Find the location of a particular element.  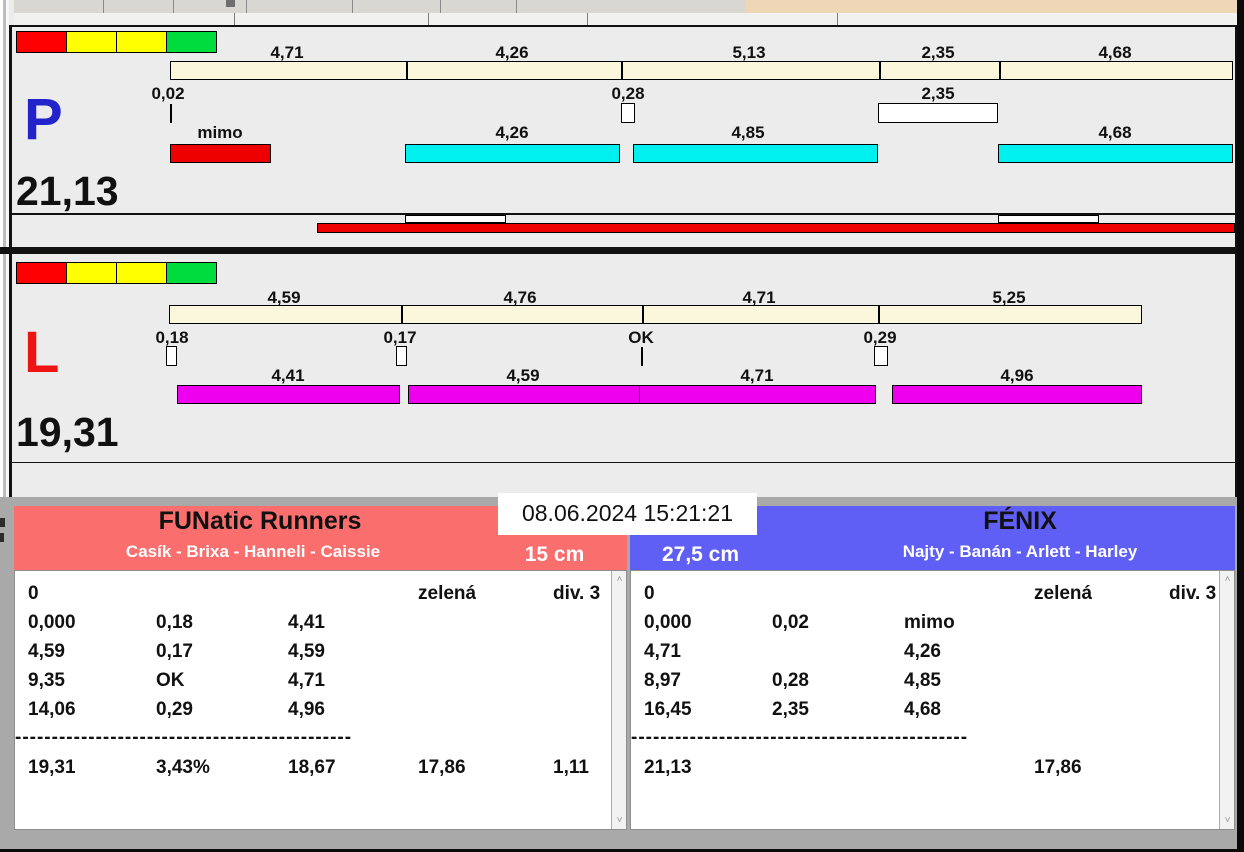

cell: 14,06 is located at coordinates (52, 709).